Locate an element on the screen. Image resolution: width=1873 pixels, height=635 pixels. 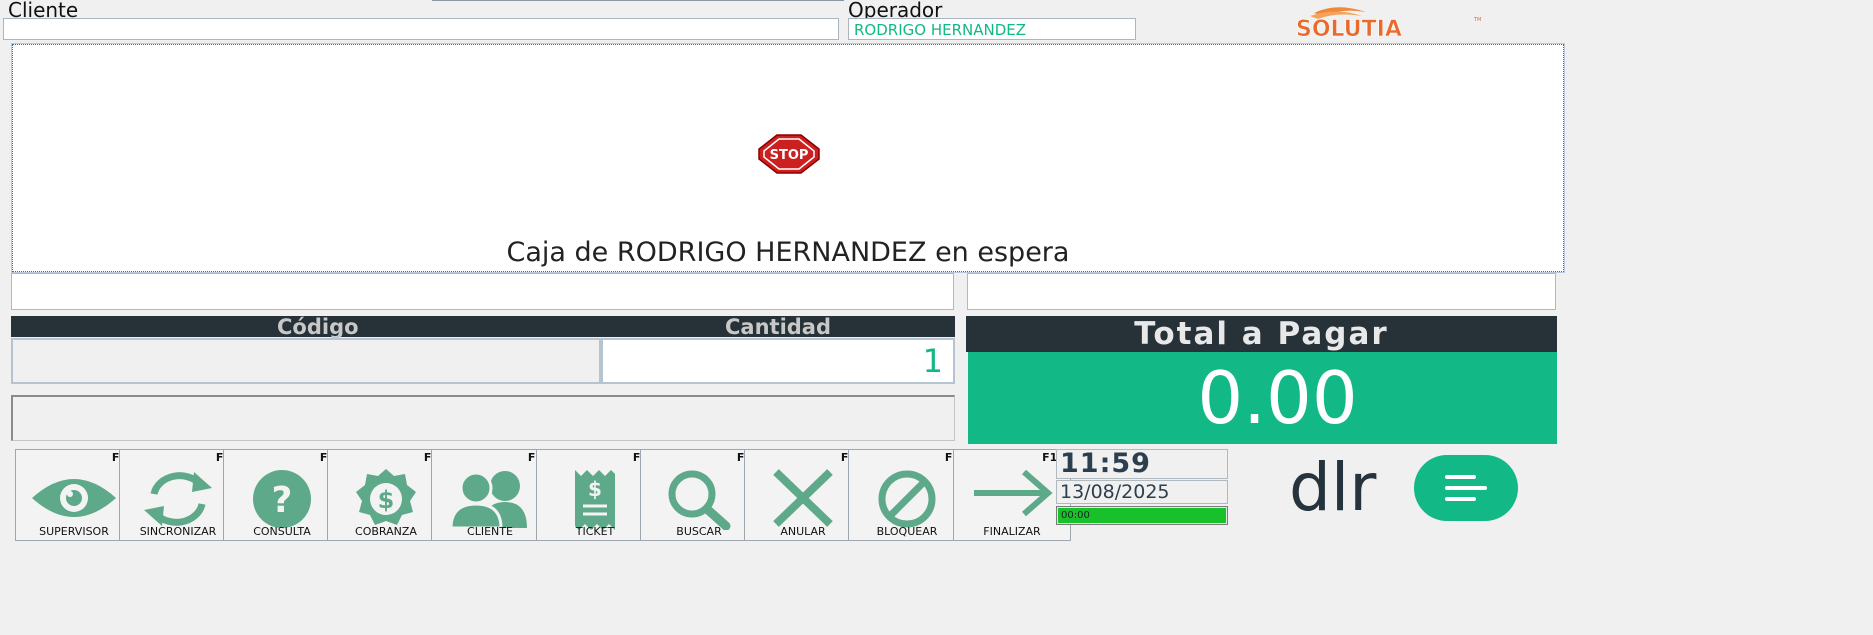
fkey-supervisor-button: F1SUPERVISOR is located at coordinates (74, 495).